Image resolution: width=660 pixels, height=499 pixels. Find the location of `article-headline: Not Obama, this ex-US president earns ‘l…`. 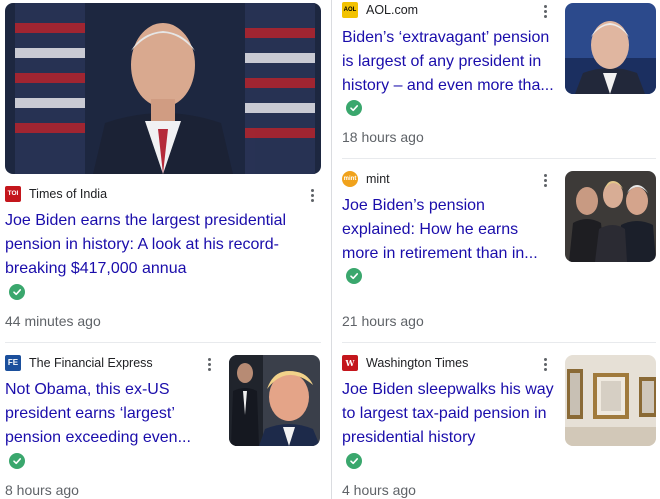

article-headline: Not Obama, this ex-US president earns ‘l… is located at coordinates (112, 414).